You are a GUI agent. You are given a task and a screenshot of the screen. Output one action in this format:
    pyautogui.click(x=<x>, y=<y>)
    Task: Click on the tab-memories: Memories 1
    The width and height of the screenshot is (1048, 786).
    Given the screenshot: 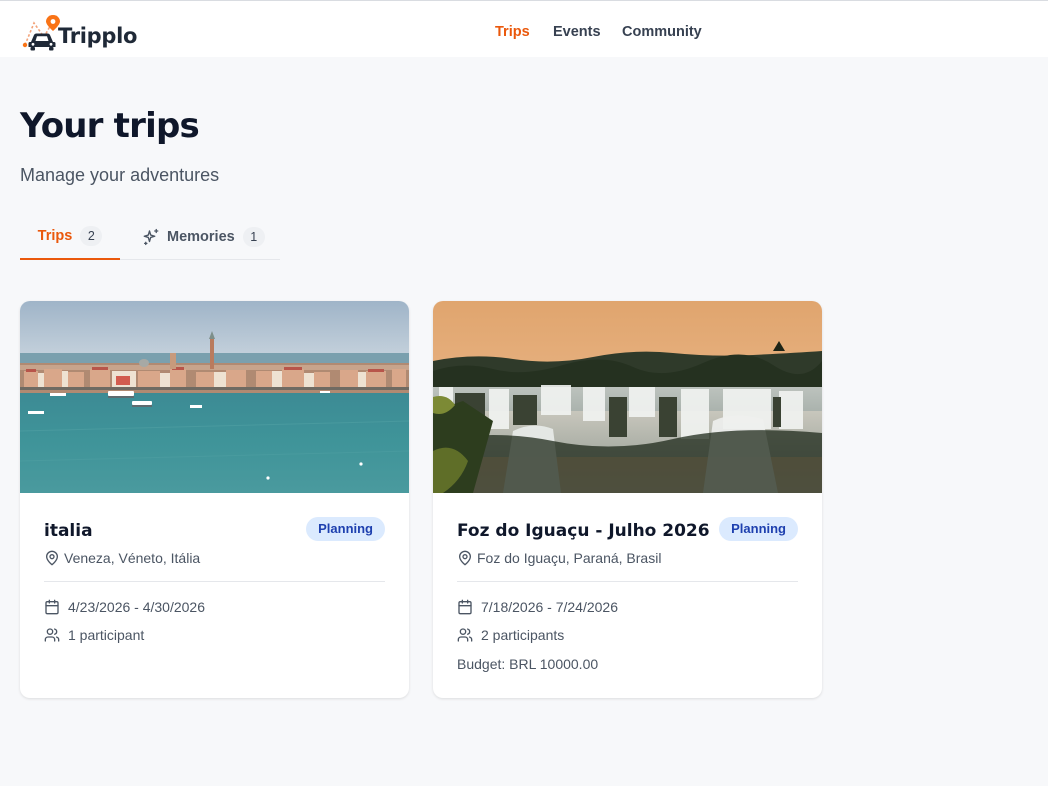 What is the action you would take?
    pyautogui.click(x=203, y=237)
    